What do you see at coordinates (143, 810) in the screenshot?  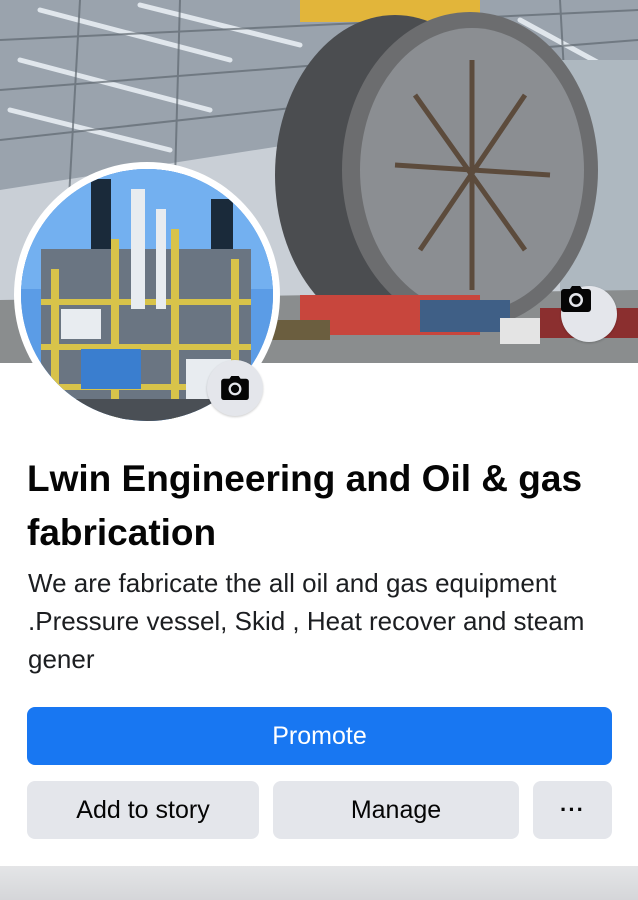 I see `add-to-story-button: Add to story` at bounding box center [143, 810].